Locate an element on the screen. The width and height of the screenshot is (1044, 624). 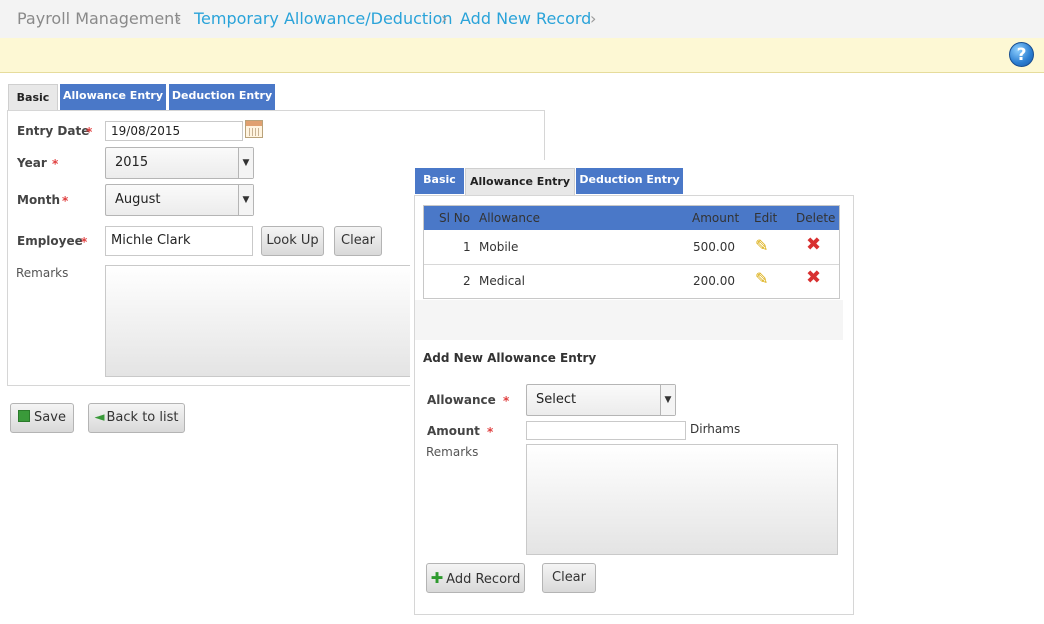
popup-remarks-textarea is located at coordinates (682, 499).